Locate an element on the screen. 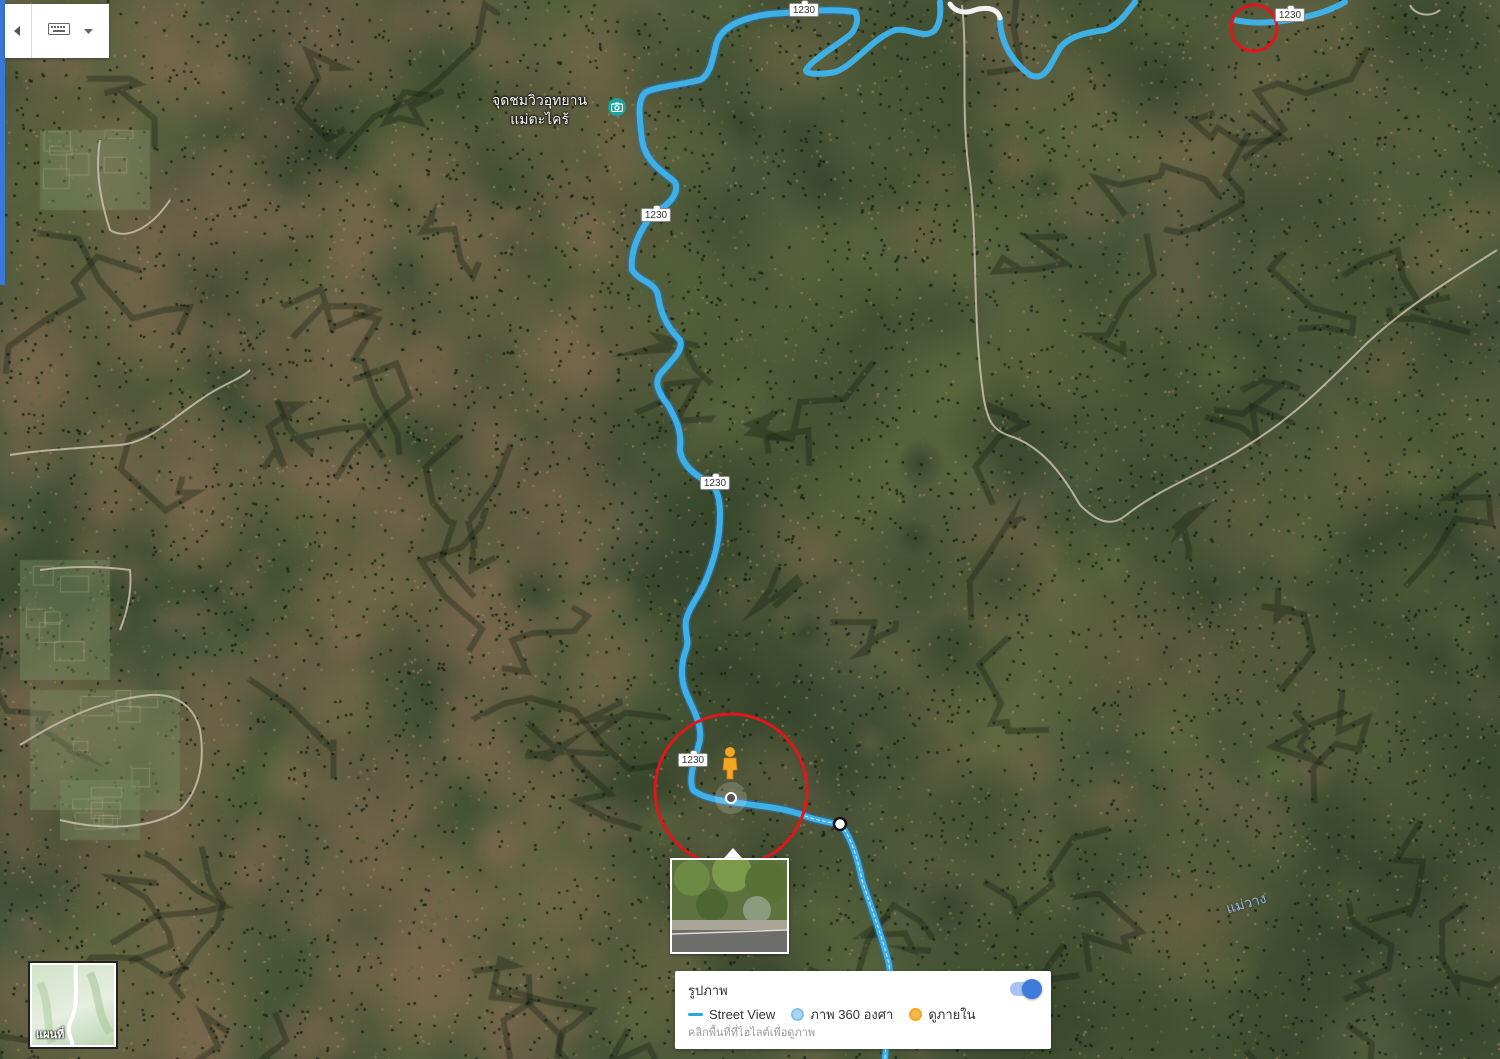 The width and height of the screenshot is (1500, 1059). thumbnail-pointer is located at coordinates (733, 853).